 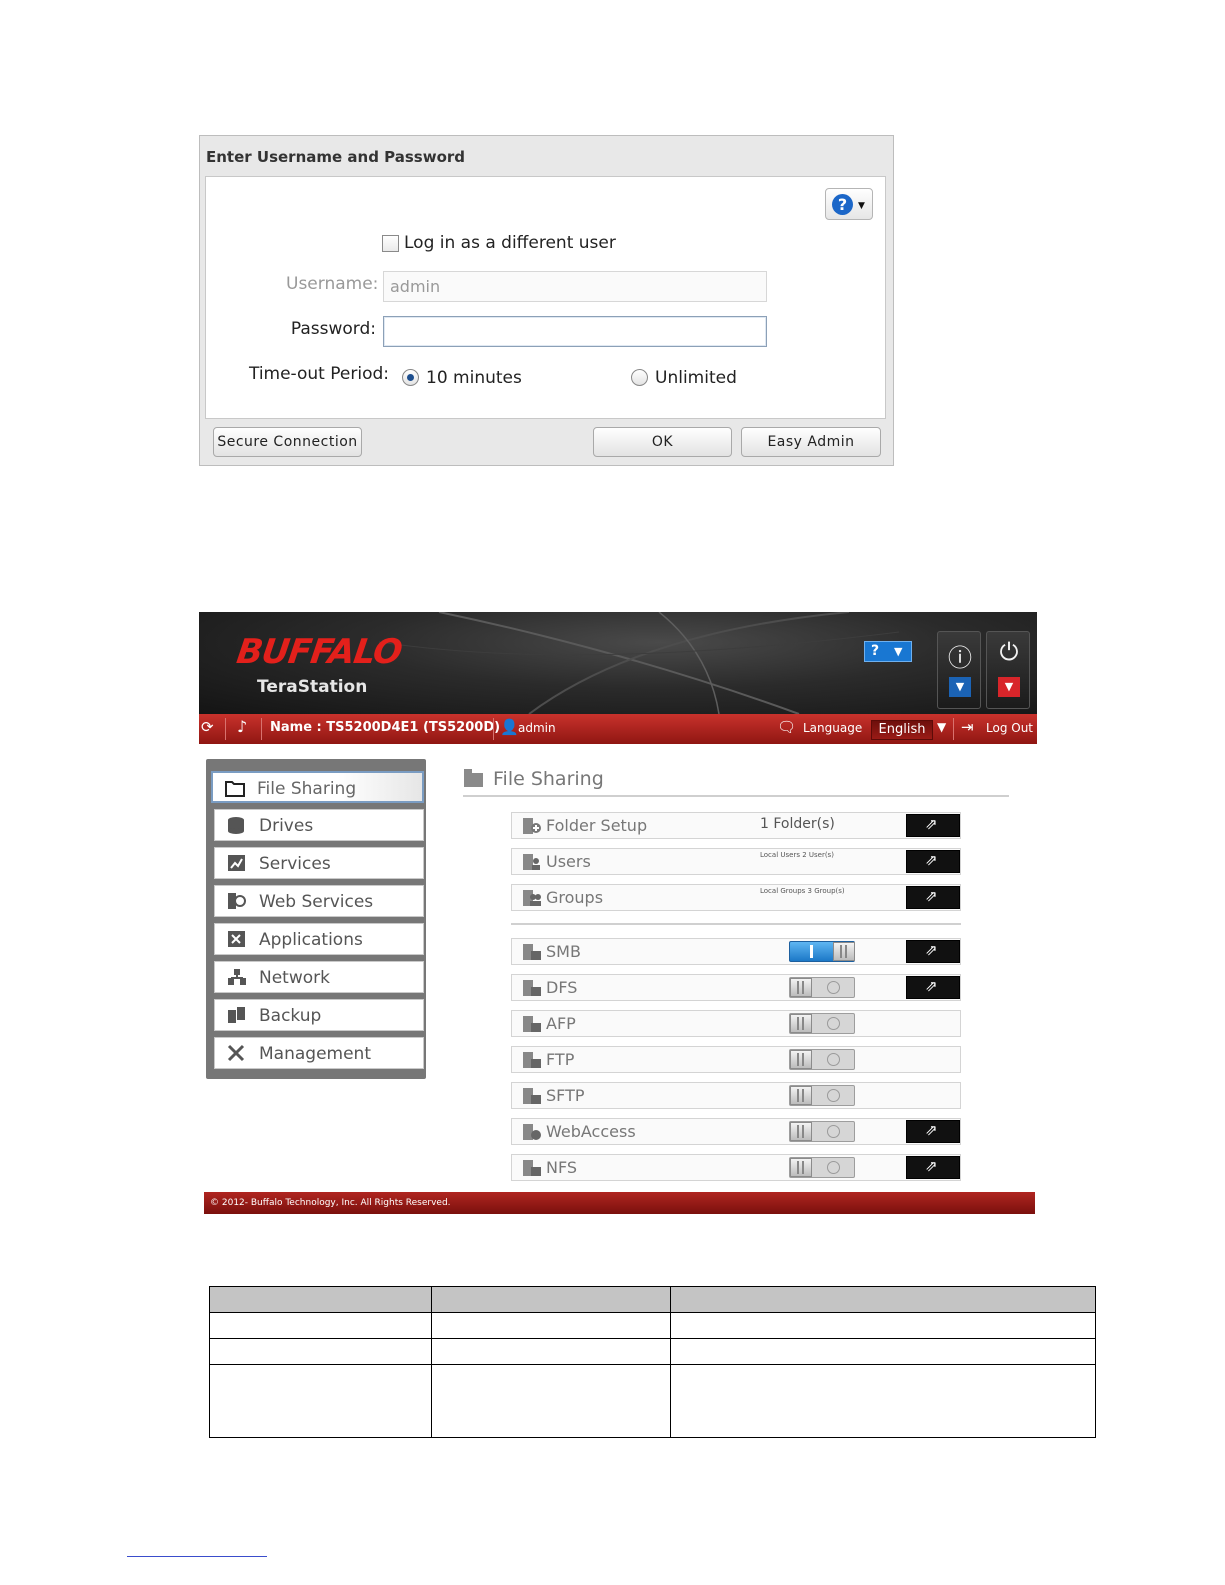 What do you see at coordinates (312, 687) in the screenshot?
I see `product-name: TeraStation` at bounding box center [312, 687].